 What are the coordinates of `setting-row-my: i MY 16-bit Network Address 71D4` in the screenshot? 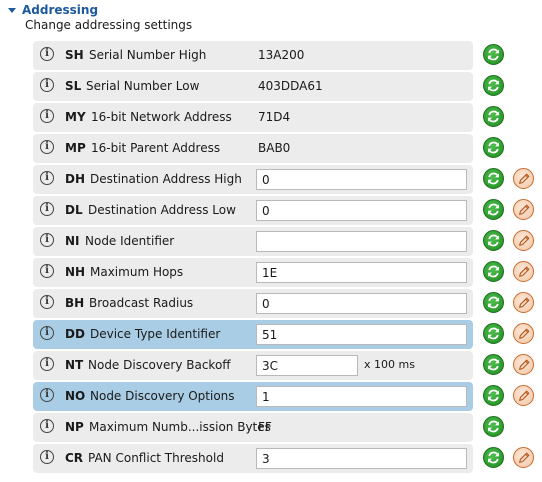 It's located at (287, 117).